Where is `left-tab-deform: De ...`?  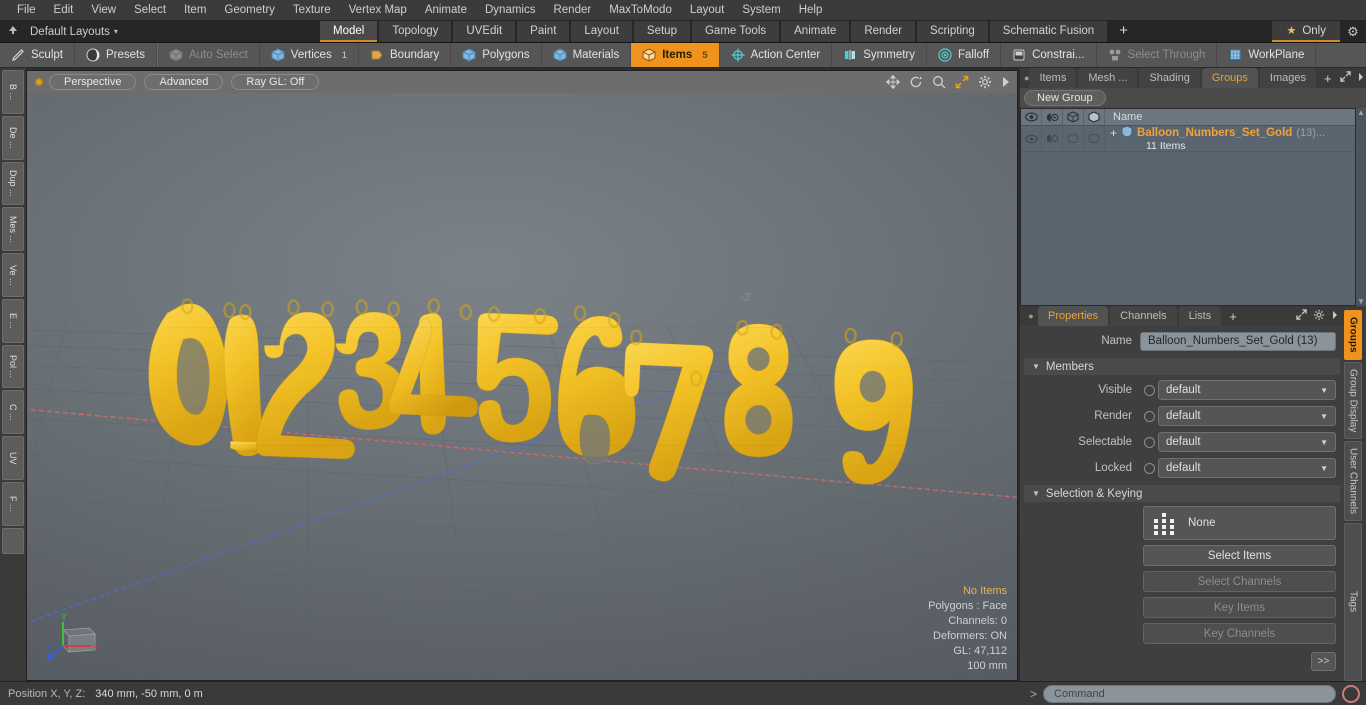
left-tab-deform: De ... is located at coordinates (13, 137).